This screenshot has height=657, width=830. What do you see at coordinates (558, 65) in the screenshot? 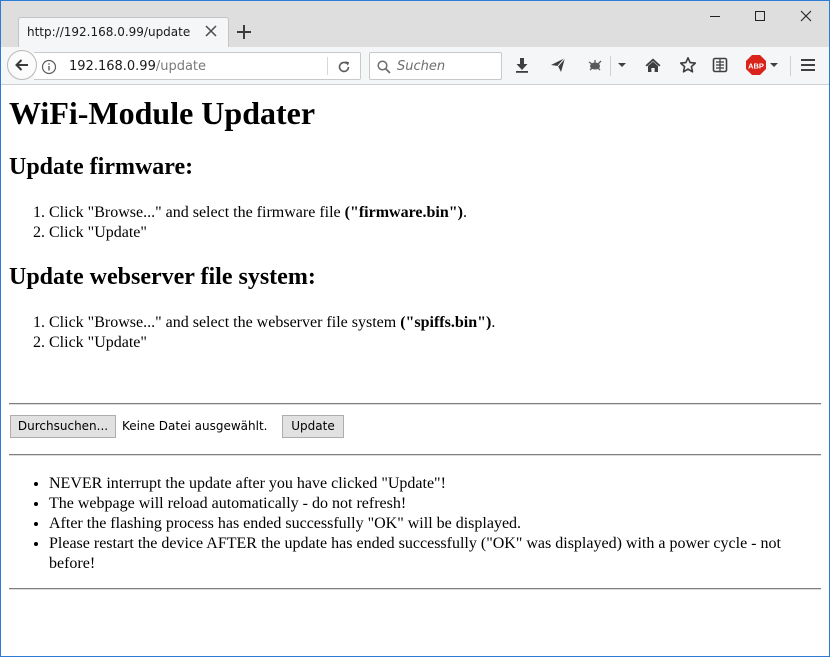
I see `send-icon` at bounding box center [558, 65].